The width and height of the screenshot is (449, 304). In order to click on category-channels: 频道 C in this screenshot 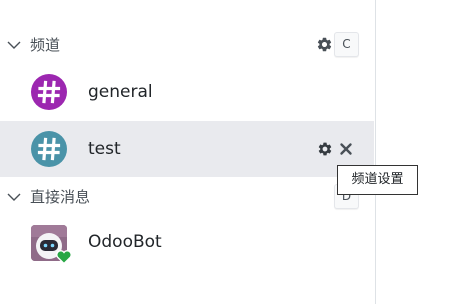, I will do `click(187, 45)`.